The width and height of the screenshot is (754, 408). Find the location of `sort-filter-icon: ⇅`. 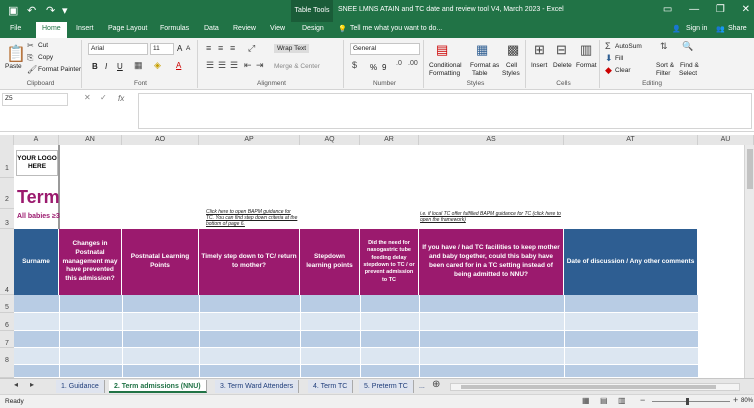

sort-filter-icon: ⇅ is located at coordinates (664, 46).